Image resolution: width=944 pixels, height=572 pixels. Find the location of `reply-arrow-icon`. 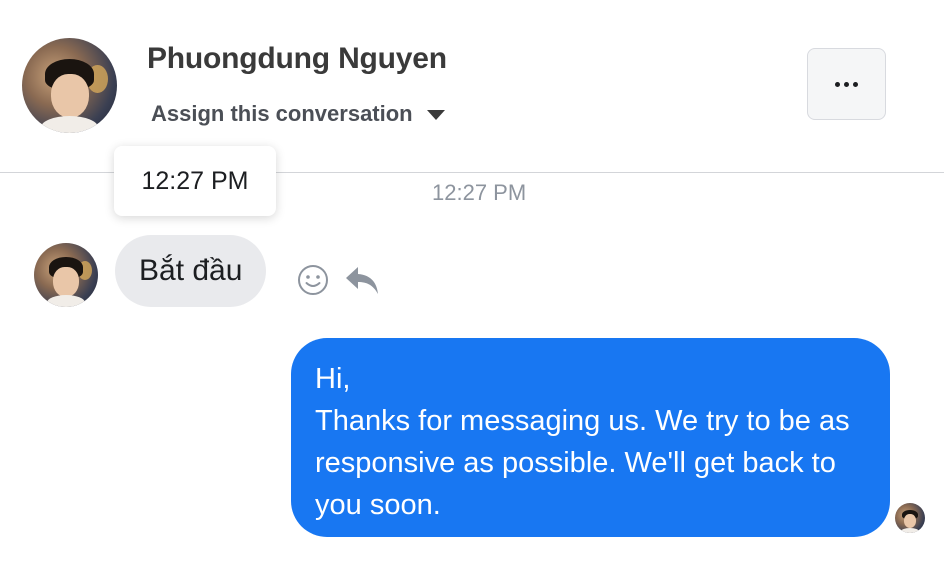

reply-arrow-icon is located at coordinates (362, 280).